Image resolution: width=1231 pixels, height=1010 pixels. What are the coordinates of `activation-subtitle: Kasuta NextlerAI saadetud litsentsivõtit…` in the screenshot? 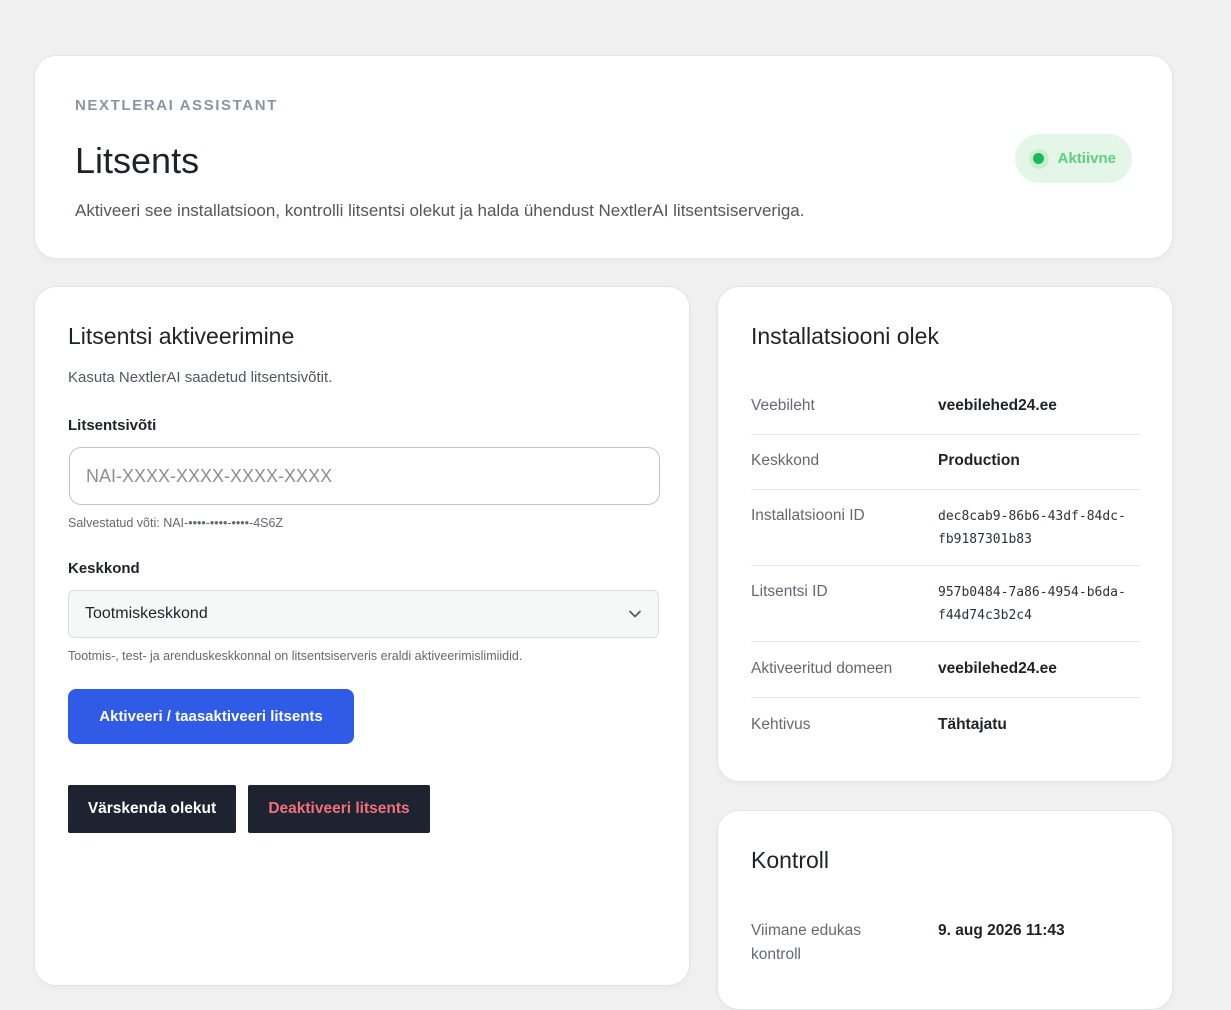 It's located at (200, 377).